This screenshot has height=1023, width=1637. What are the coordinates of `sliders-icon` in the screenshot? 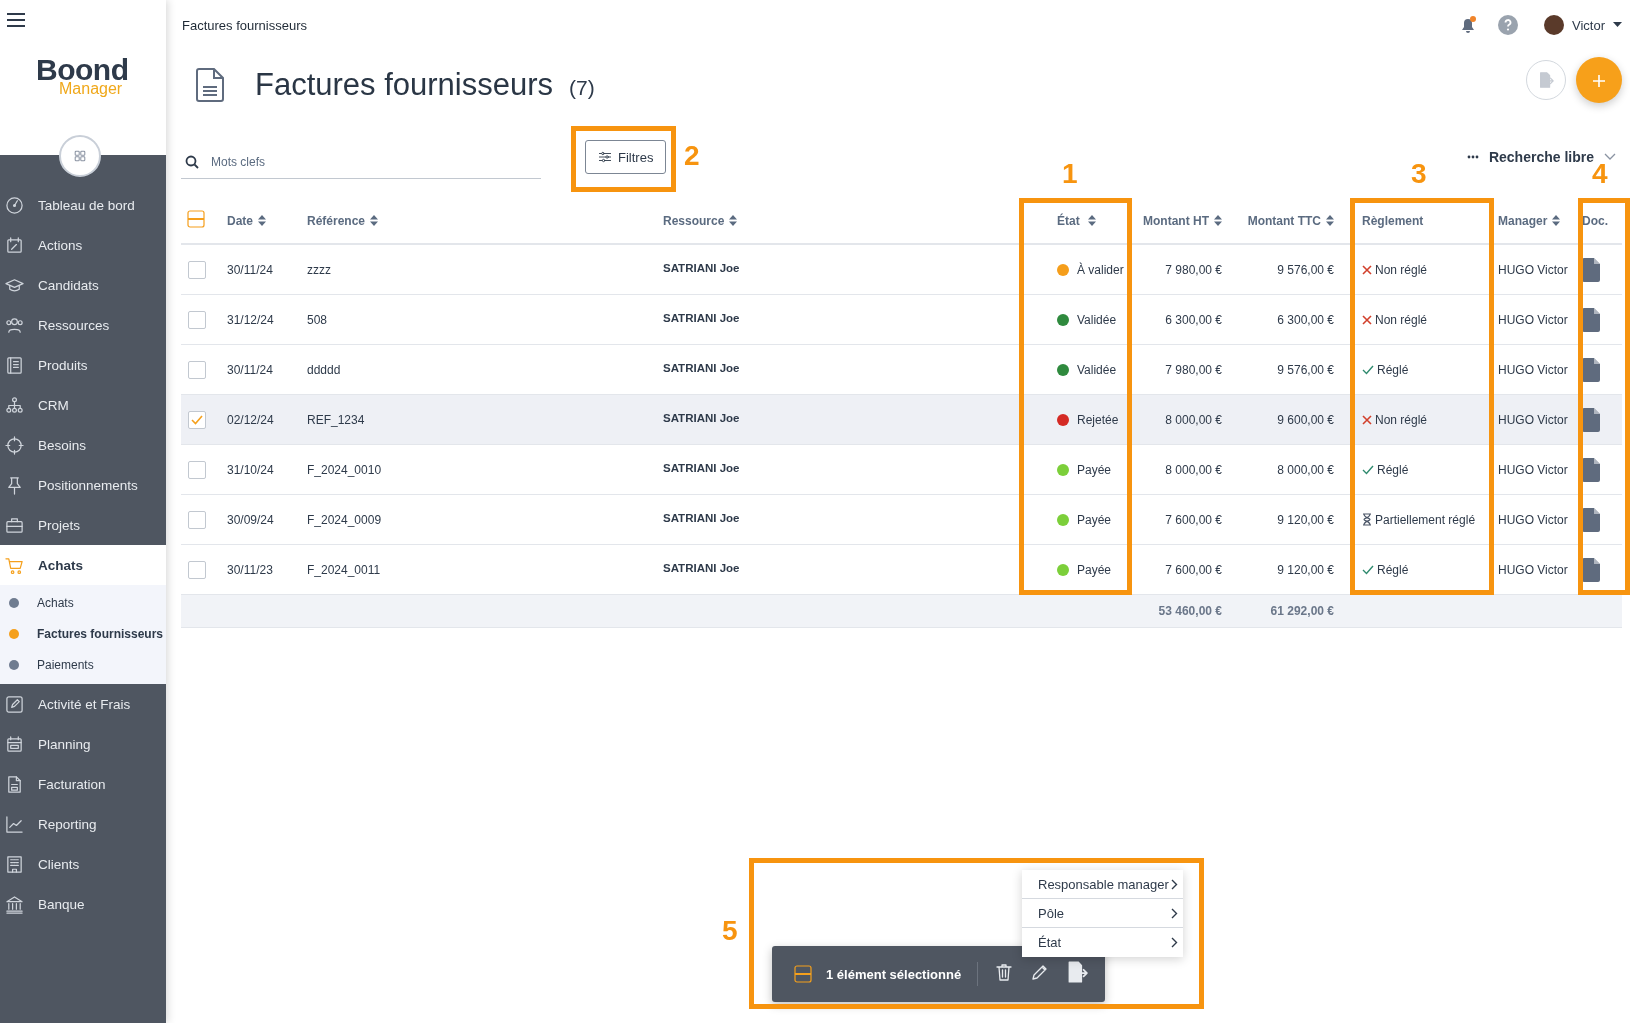 It's located at (605, 157).